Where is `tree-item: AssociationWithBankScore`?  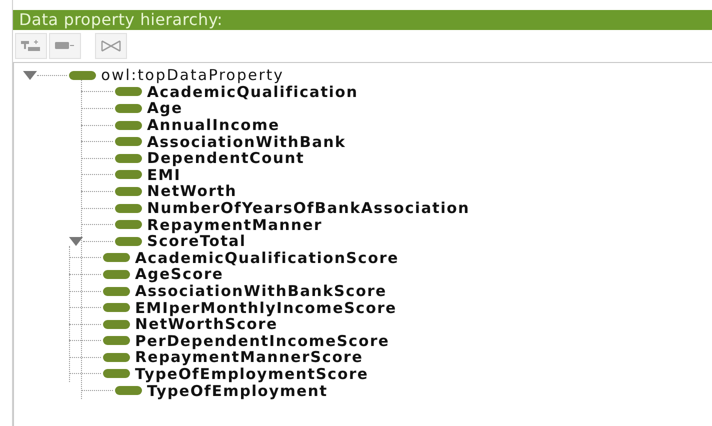 tree-item: AssociationWithBankScore is located at coordinates (261, 291).